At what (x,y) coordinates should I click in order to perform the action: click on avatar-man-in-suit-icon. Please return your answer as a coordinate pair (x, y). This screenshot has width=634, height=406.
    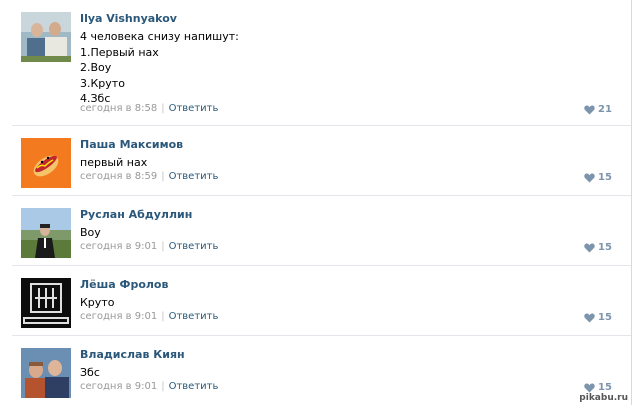
    Looking at the image, I should click on (46, 233).